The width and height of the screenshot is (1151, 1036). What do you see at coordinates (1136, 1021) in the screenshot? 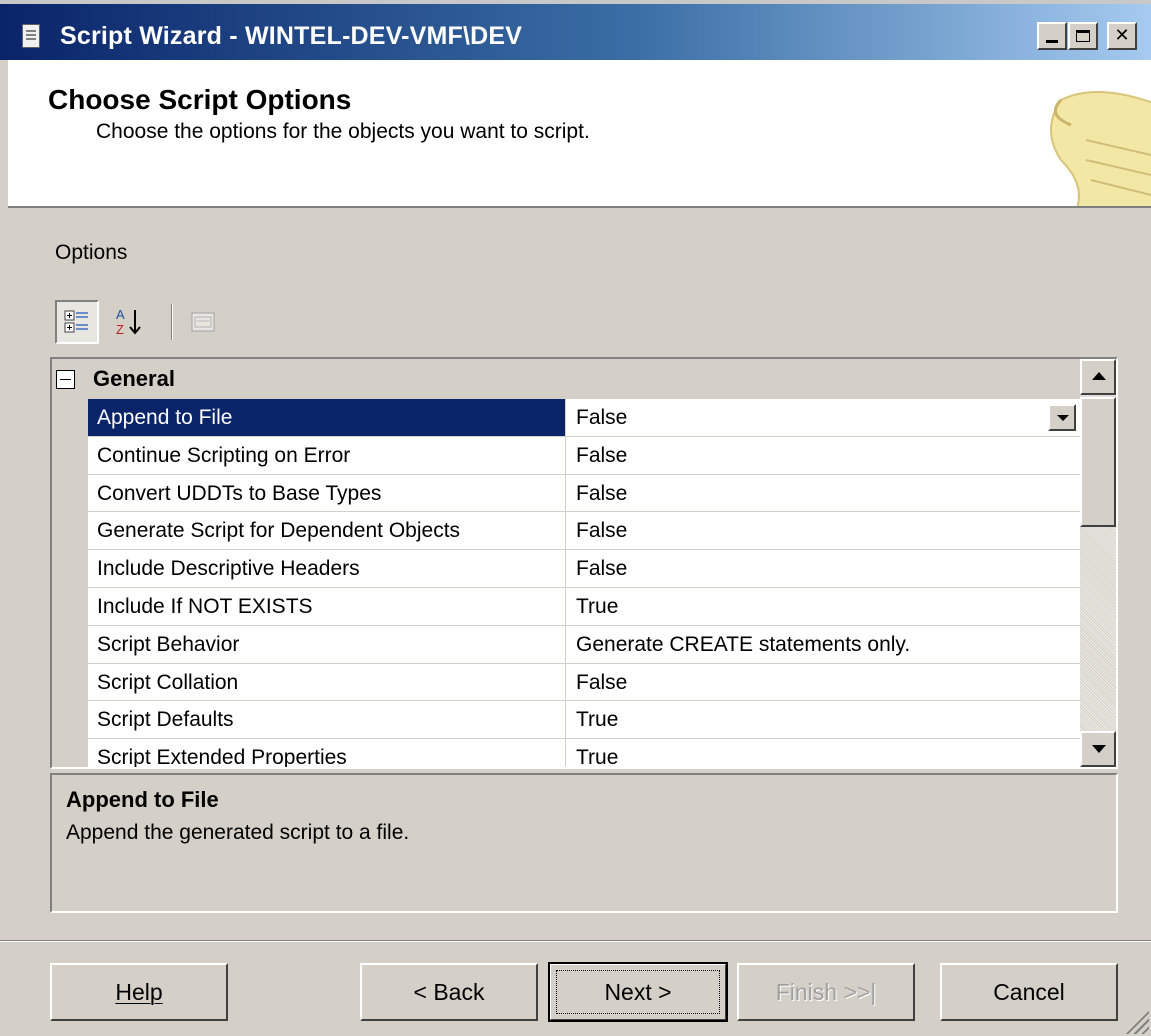
I see `resize-grip-icon` at bounding box center [1136, 1021].